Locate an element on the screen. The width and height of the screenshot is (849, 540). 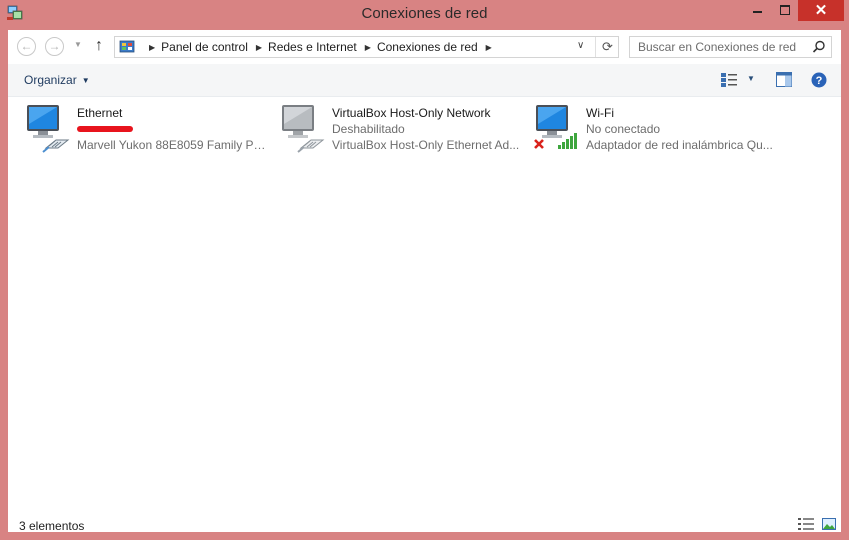
connection-name: Ethernet is located at coordinates (100, 113).